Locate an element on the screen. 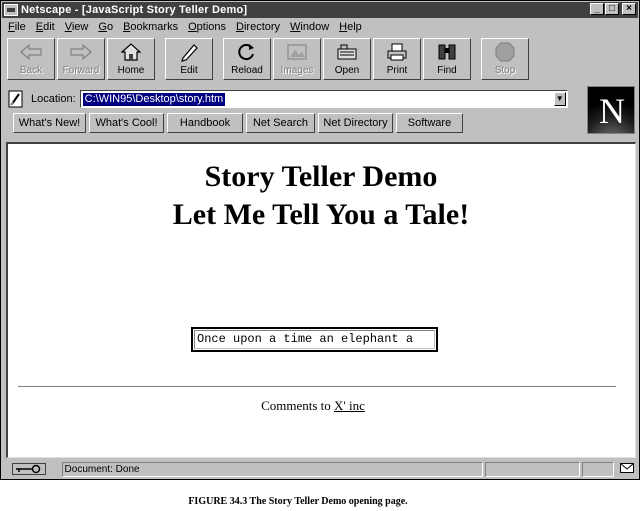 Image resolution: width=640 pixels, height=511 pixels. comments-link: X' inc is located at coordinates (349, 405).